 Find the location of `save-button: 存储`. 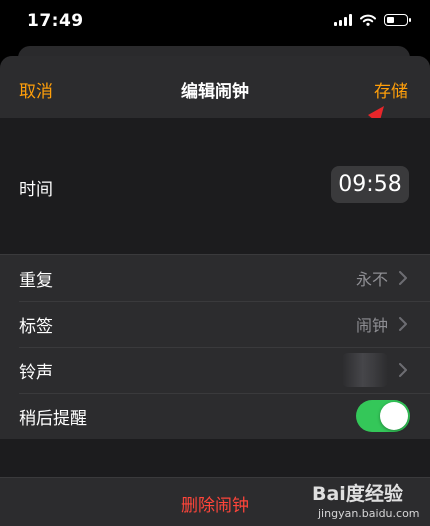

save-button: 存储 is located at coordinates (391, 89).